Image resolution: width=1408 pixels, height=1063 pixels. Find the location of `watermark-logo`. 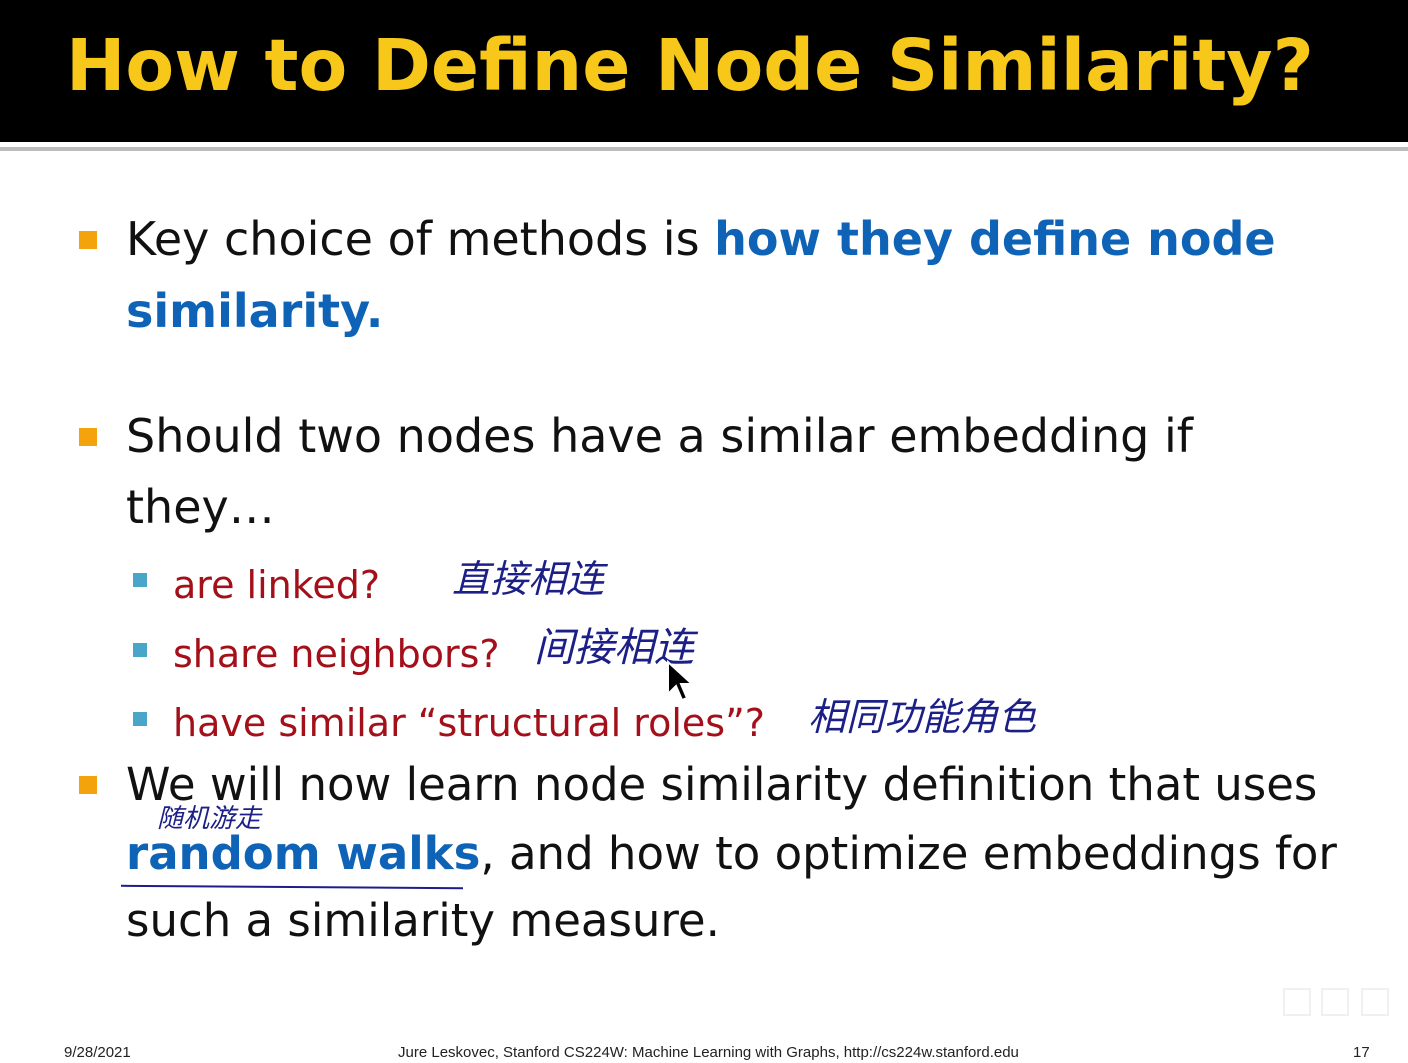

watermark-logo is located at coordinates (1342, 1002).